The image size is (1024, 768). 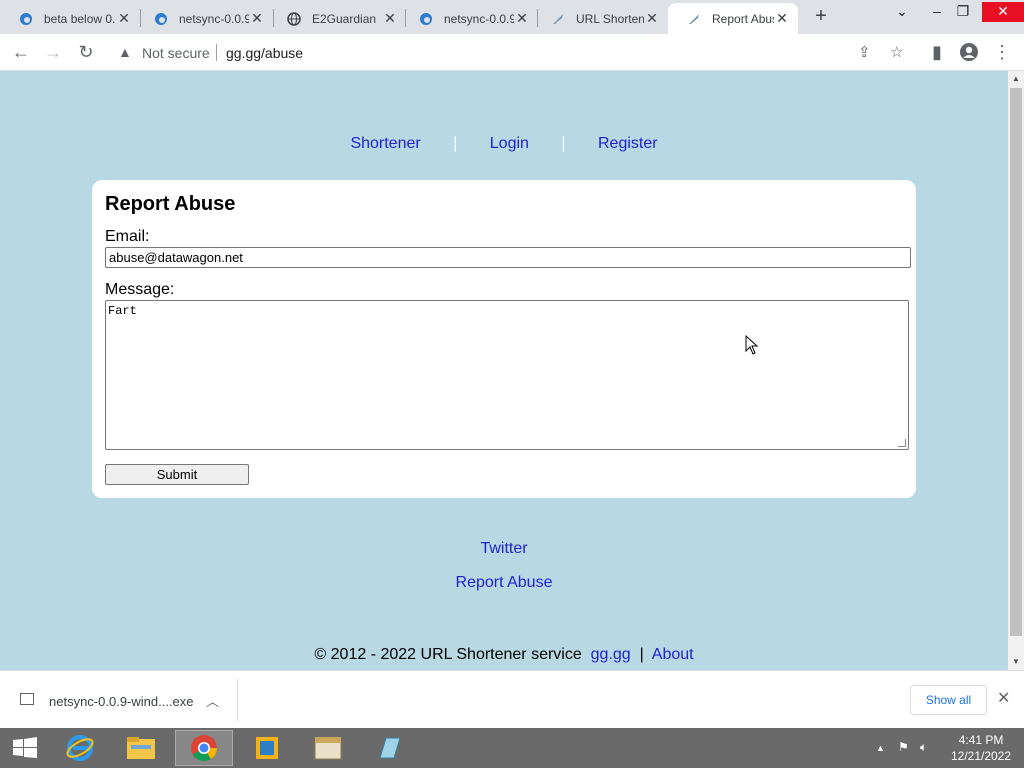 What do you see at coordinates (122, 311) in the screenshot?
I see `message-text: Fart` at bounding box center [122, 311].